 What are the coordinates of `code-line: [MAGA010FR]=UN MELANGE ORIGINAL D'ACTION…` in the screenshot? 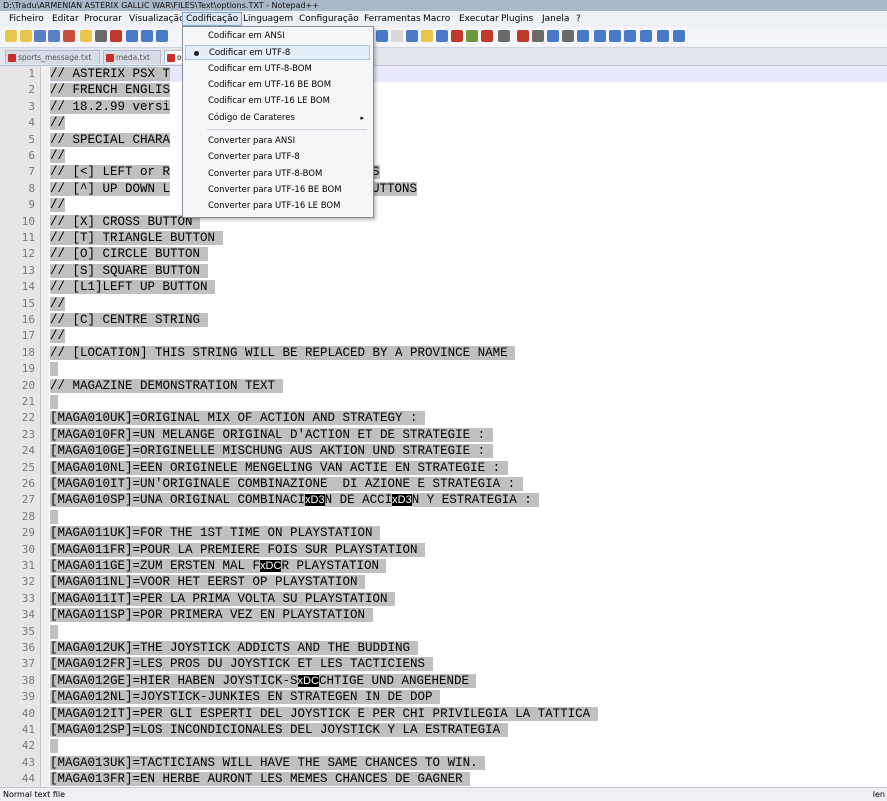 It's located at (271, 435).